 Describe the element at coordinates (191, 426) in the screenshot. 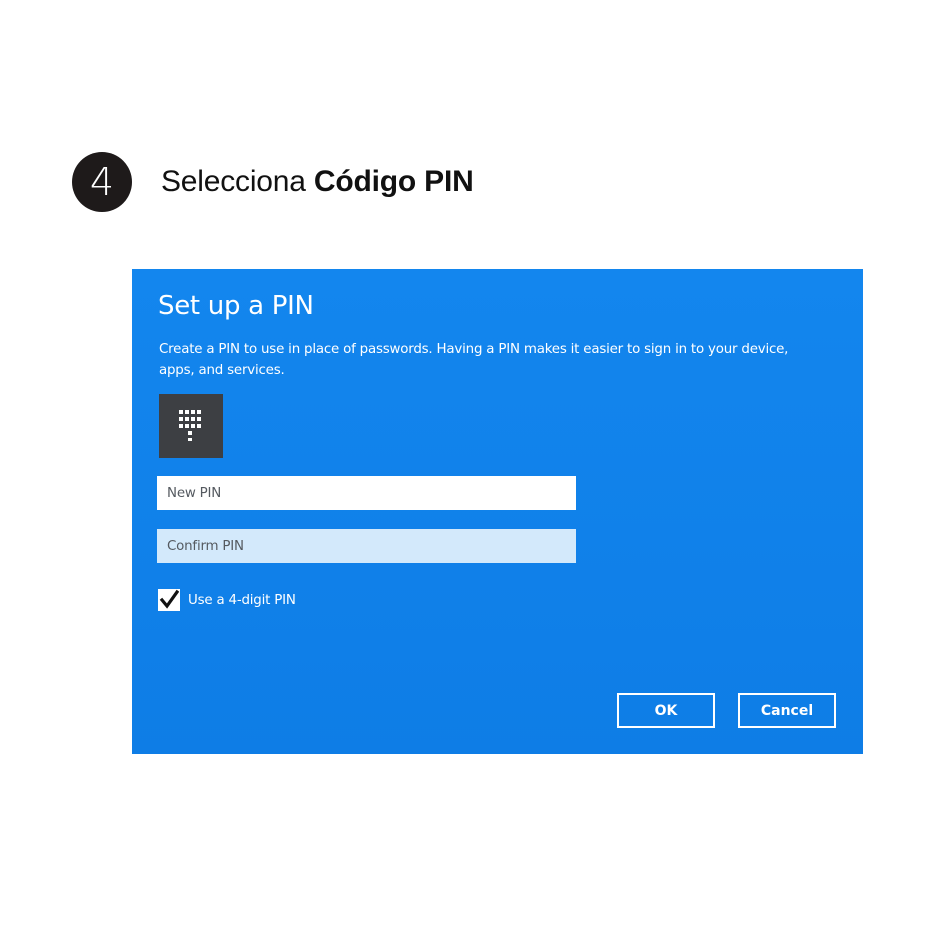

I see `keypad-icon` at that location.